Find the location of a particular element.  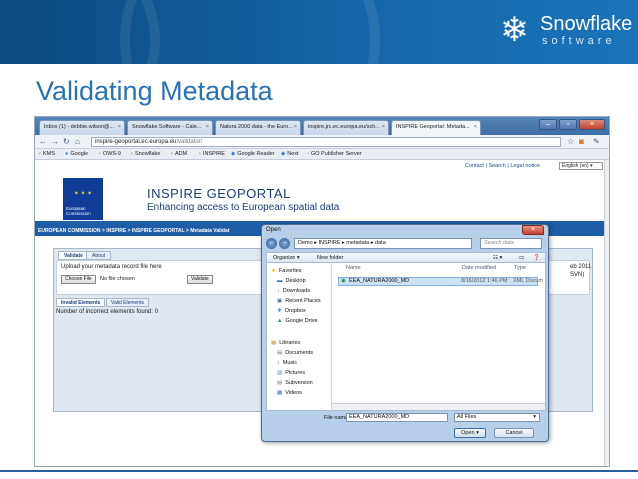

tab-natura: Natura 2000 data - the Euro... × is located at coordinates (258, 127).